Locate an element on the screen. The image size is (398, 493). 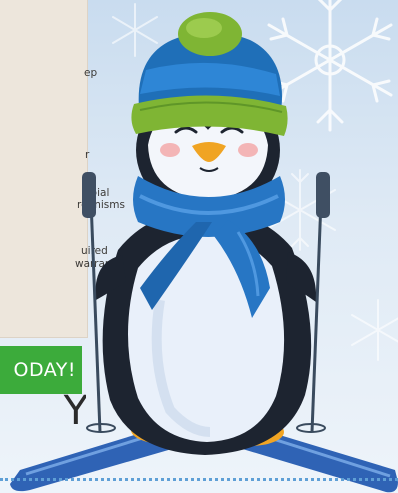
beanie-hat-icon is located at coordinates (209, 74).